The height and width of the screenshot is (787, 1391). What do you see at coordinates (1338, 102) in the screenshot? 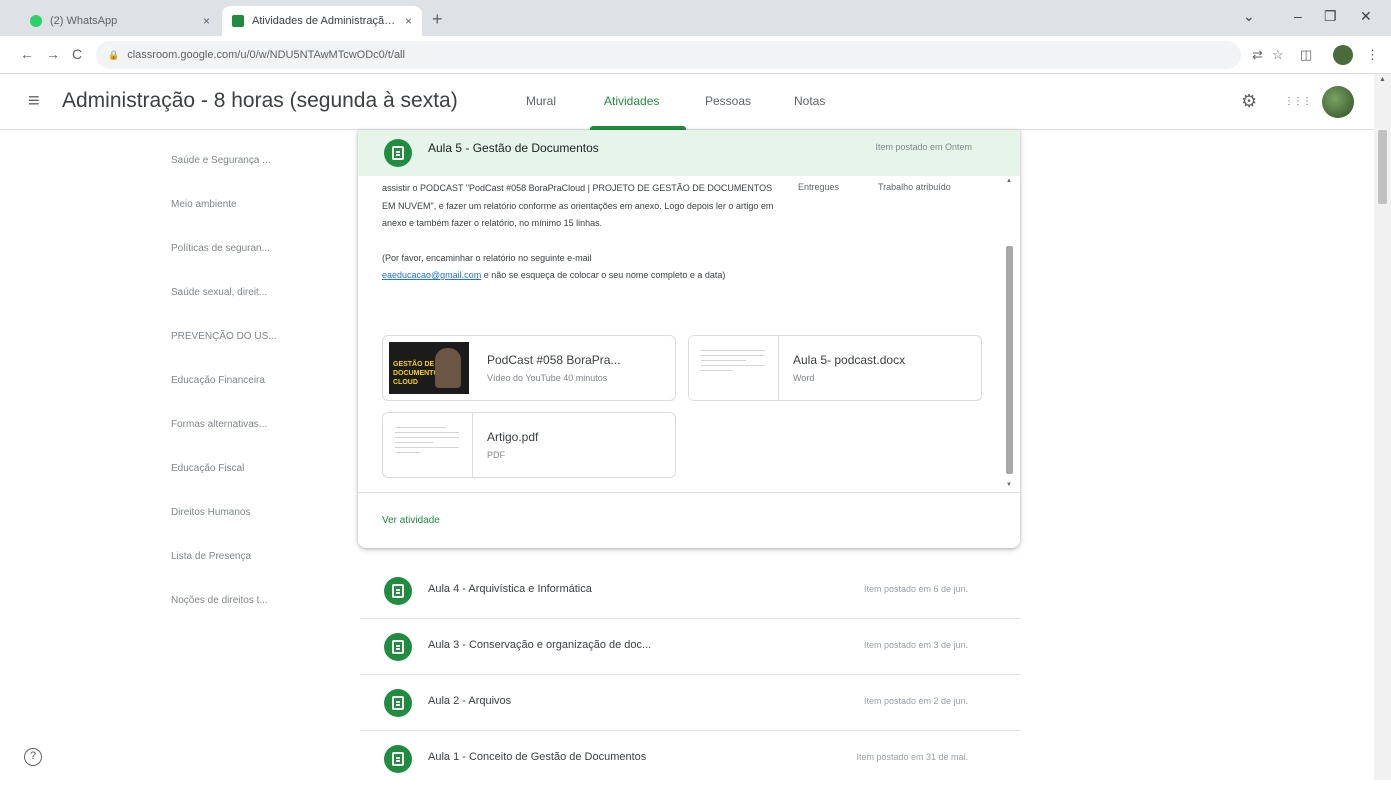
I see `account-avatar` at bounding box center [1338, 102].